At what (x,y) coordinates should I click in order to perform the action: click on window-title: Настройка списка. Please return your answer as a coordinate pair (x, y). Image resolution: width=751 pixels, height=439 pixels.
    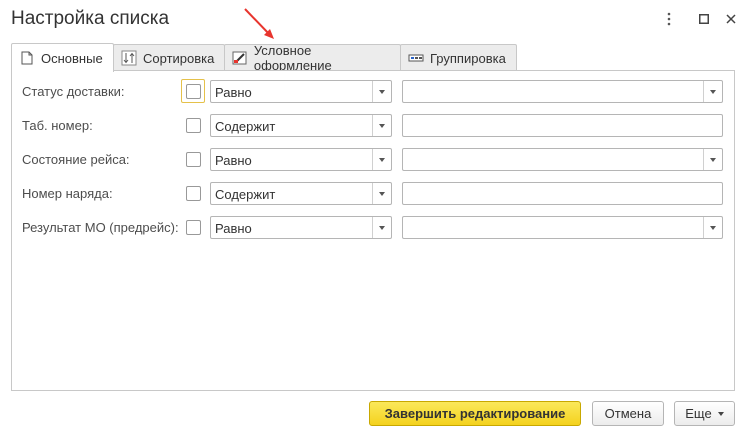
    Looking at the image, I should click on (90, 18).